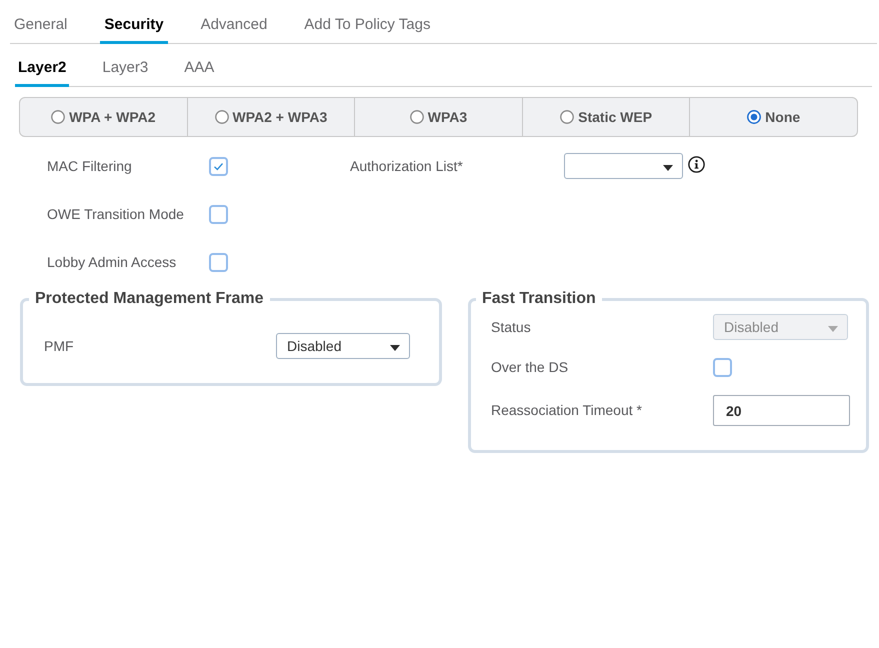 The width and height of the screenshot is (879, 648). Describe the element at coordinates (439, 117) in the screenshot. I see `radio-option: WPA3` at that location.